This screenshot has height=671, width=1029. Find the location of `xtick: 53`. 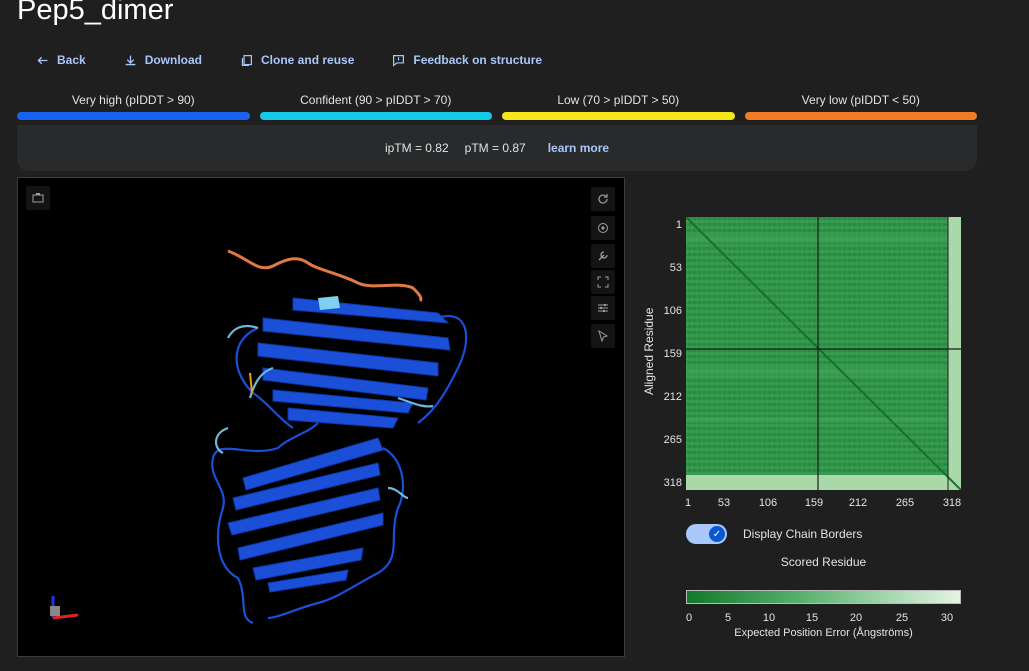

xtick: 53 is located at coordinates (724, 503).